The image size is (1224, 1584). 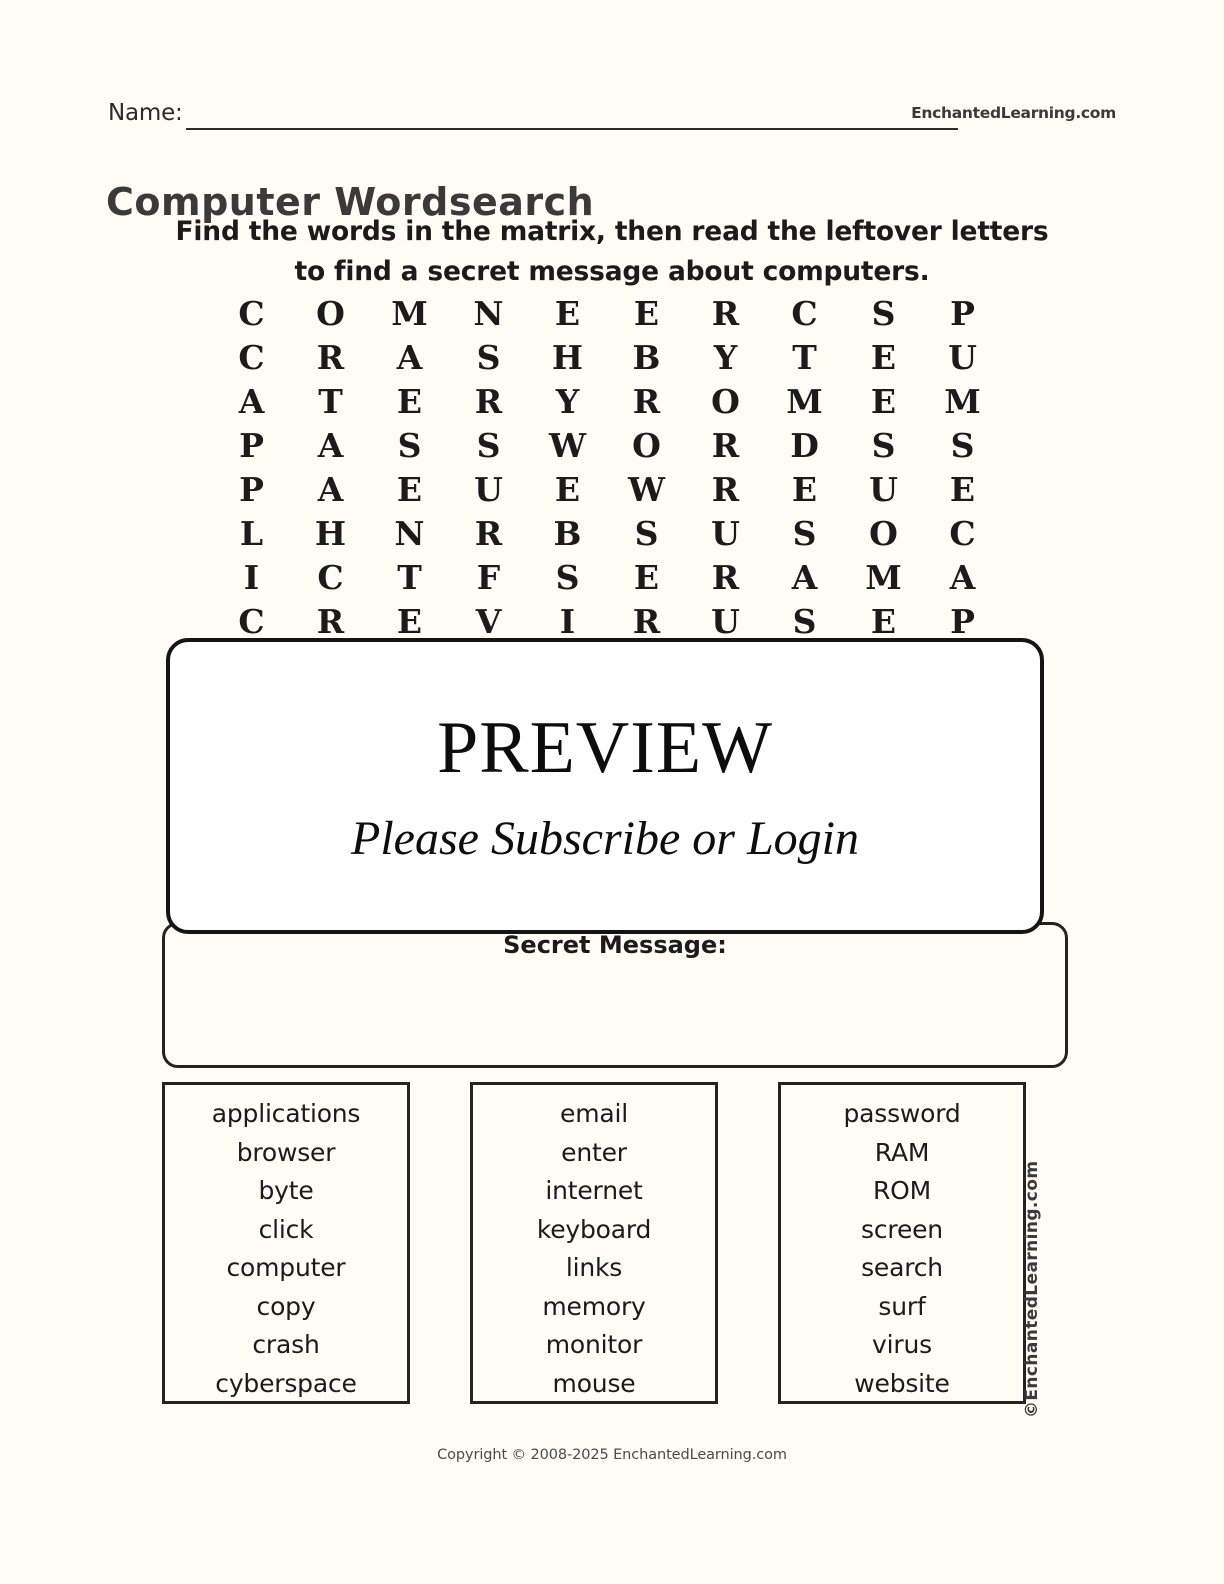 What do you see at coordinates (286, 1268) in the screenshot?
I see `word-list-item: computer` at bounding box center [286, 1268].